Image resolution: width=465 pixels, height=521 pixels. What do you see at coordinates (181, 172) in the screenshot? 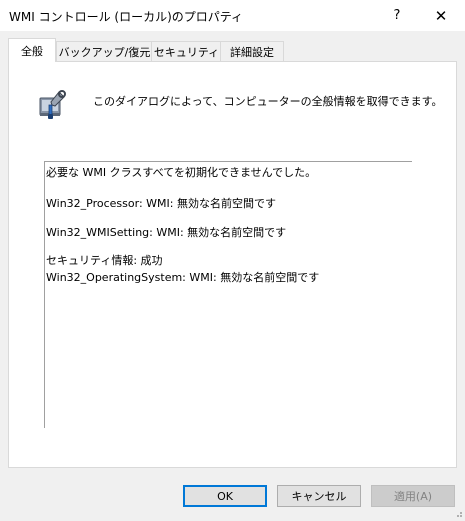
I see `info-line: 必要な WMI クラスすべてを初期化できませんでした。` at bounding box center [181, 172].